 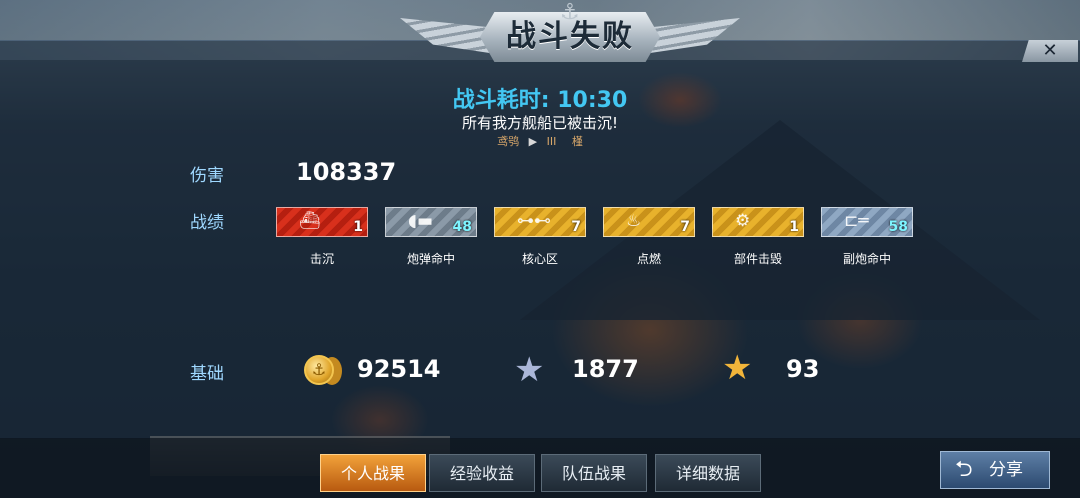 I want to click on achievement-kill-badge: ⛴ 1, so click(x=322, y=222).